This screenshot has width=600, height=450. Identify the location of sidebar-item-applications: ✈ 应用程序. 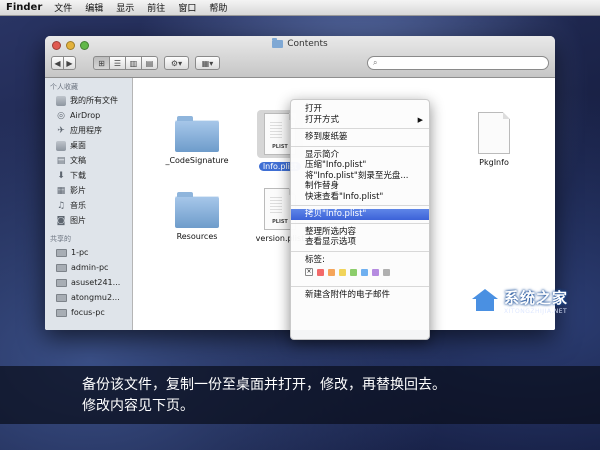
(88, 130).